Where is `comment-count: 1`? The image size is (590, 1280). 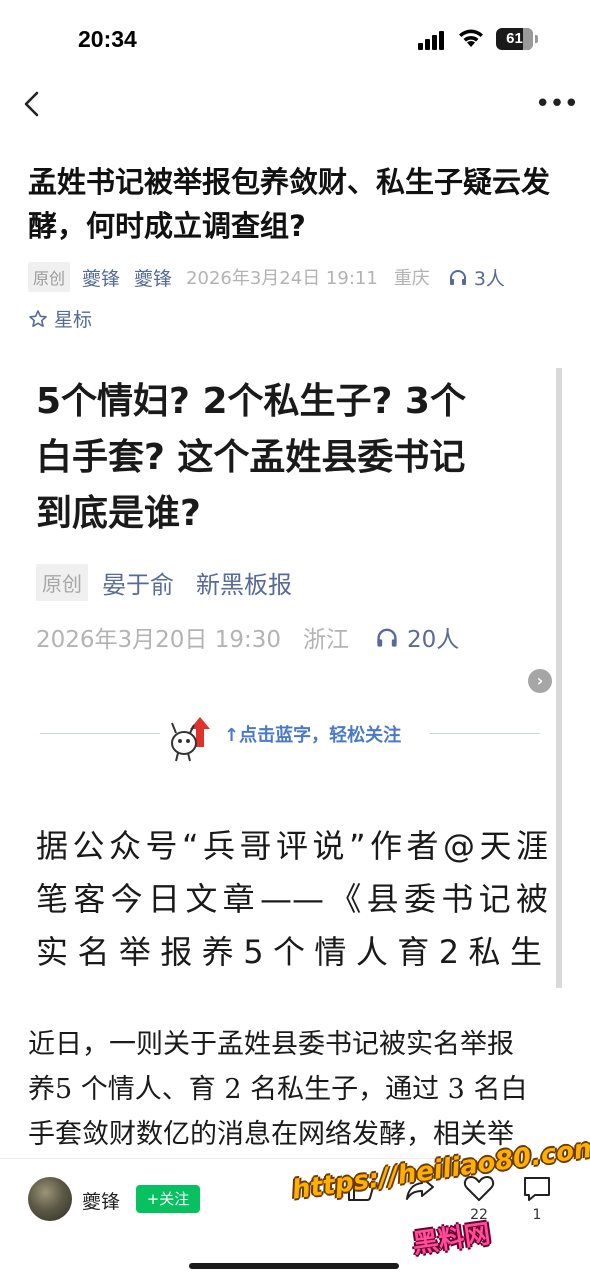
comment-count: 1 is located at coordinates (537, 1215).